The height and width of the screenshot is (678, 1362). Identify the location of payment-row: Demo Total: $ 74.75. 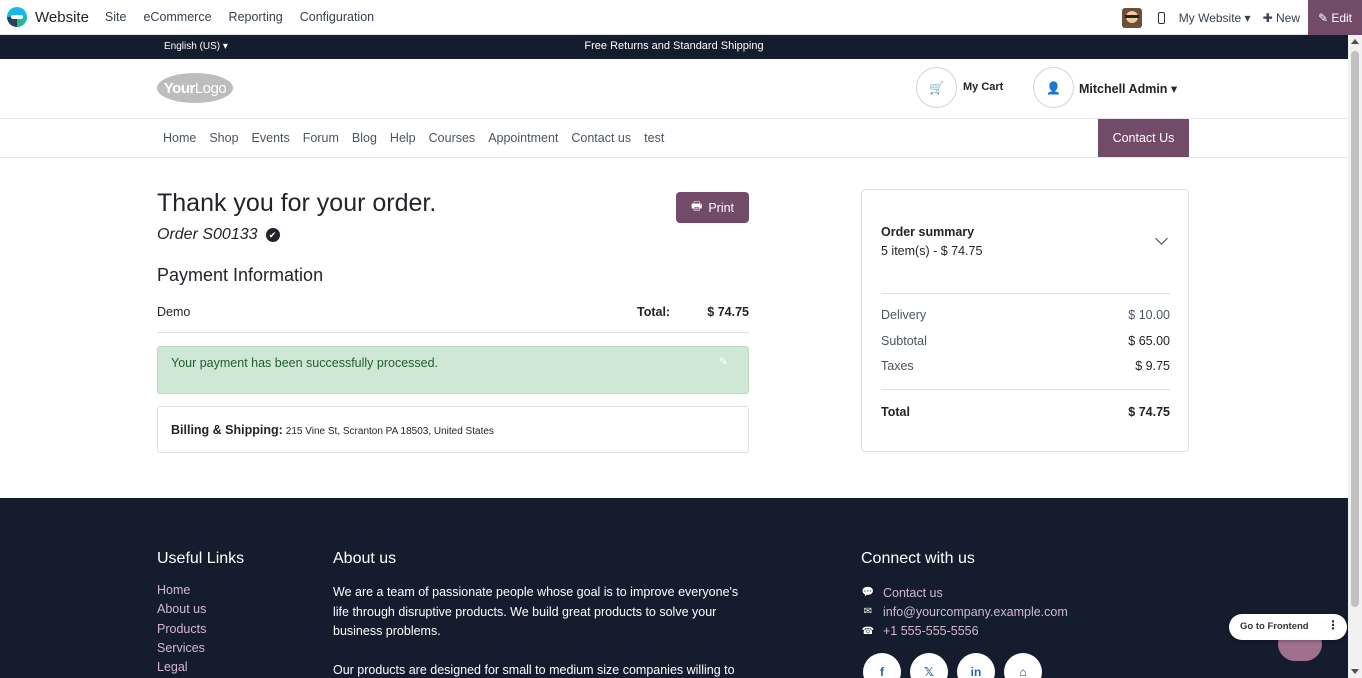
(453, 316).